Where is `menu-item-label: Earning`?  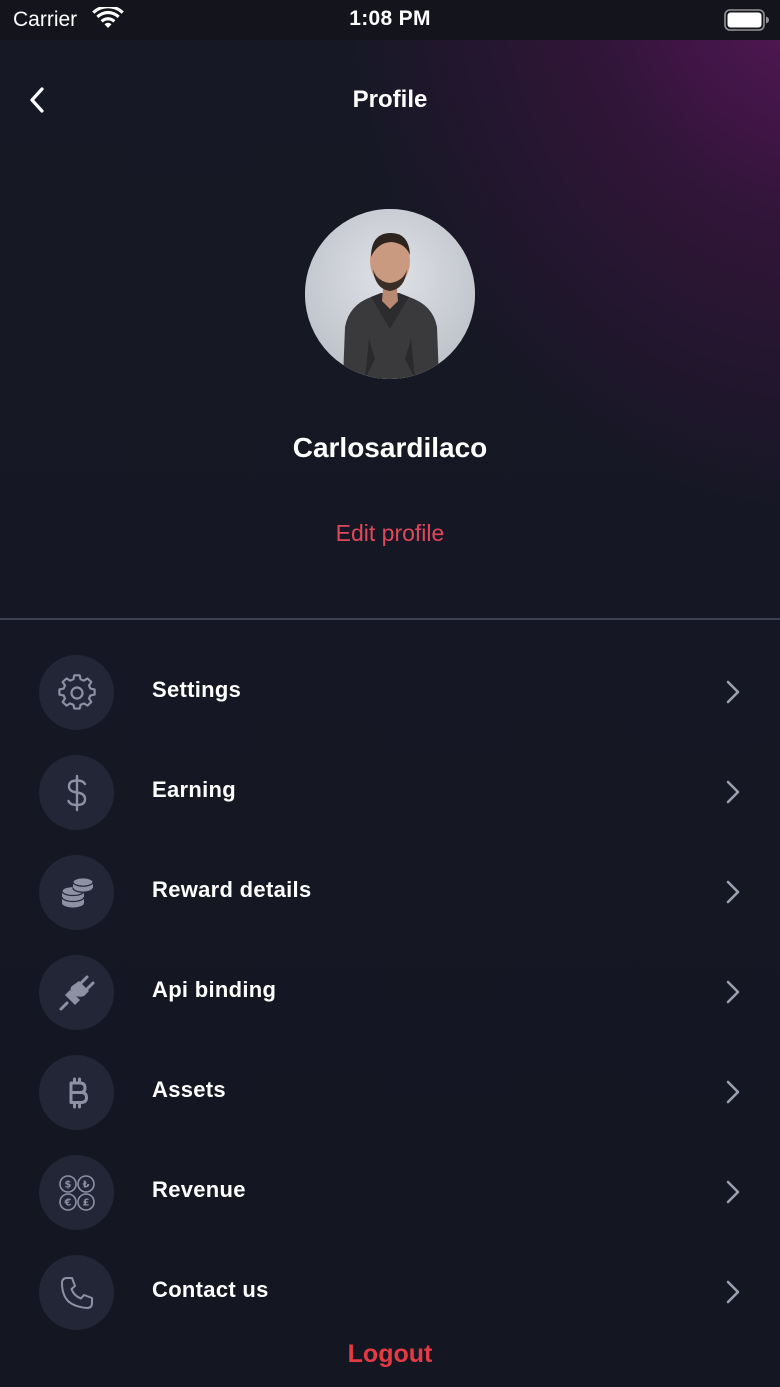 menu-item-label: Earning is located at coordinates (194, 789).